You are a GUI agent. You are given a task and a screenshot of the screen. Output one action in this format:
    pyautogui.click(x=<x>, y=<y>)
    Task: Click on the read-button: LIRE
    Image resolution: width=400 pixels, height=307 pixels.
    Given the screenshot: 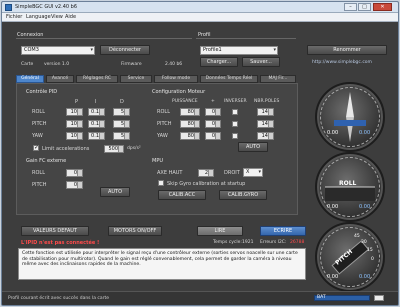 What is the action you would take?
    pyautogui.click(x=220, y=231)
    